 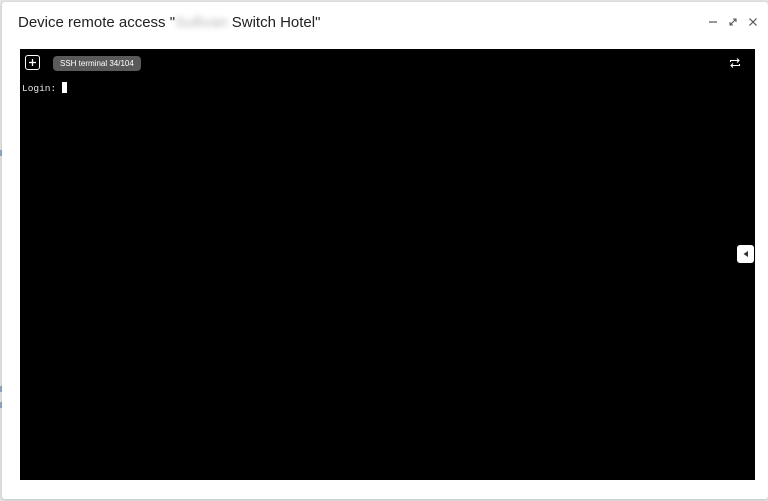 What do you see at coordinates (384, 88) in the screenshot?
I see `terminal-line: Login:` at bounding box center [384, 88].